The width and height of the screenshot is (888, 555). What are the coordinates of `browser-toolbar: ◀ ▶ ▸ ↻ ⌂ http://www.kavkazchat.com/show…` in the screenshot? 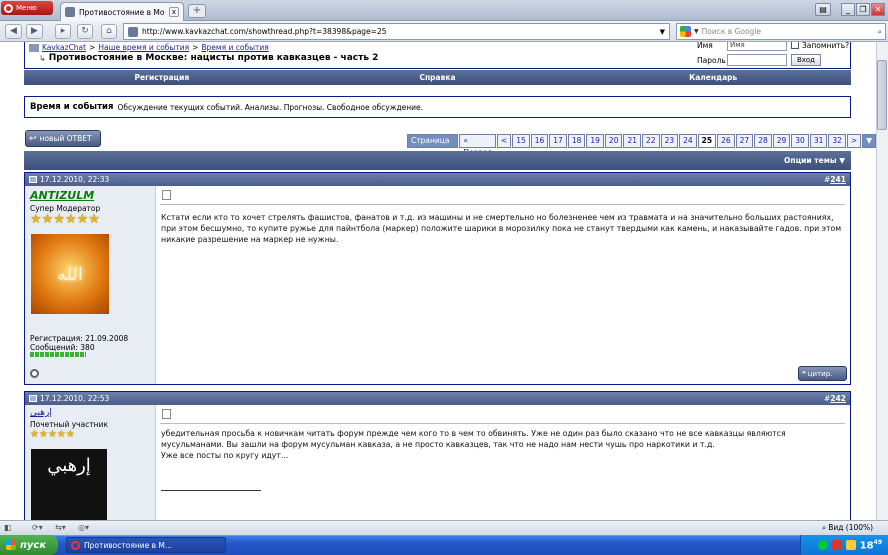 It's located at (444, 31).